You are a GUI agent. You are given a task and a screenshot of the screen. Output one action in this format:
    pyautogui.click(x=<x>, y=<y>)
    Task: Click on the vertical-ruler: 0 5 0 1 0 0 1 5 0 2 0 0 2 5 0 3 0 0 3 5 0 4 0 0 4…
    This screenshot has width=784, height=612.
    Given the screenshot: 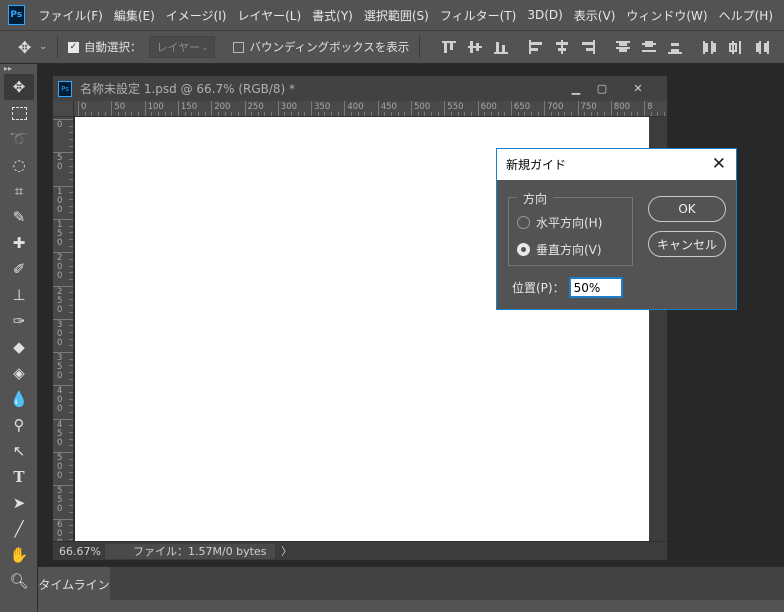 What is the action you would take?
    pyautogui.click(x=63, y=329)
    